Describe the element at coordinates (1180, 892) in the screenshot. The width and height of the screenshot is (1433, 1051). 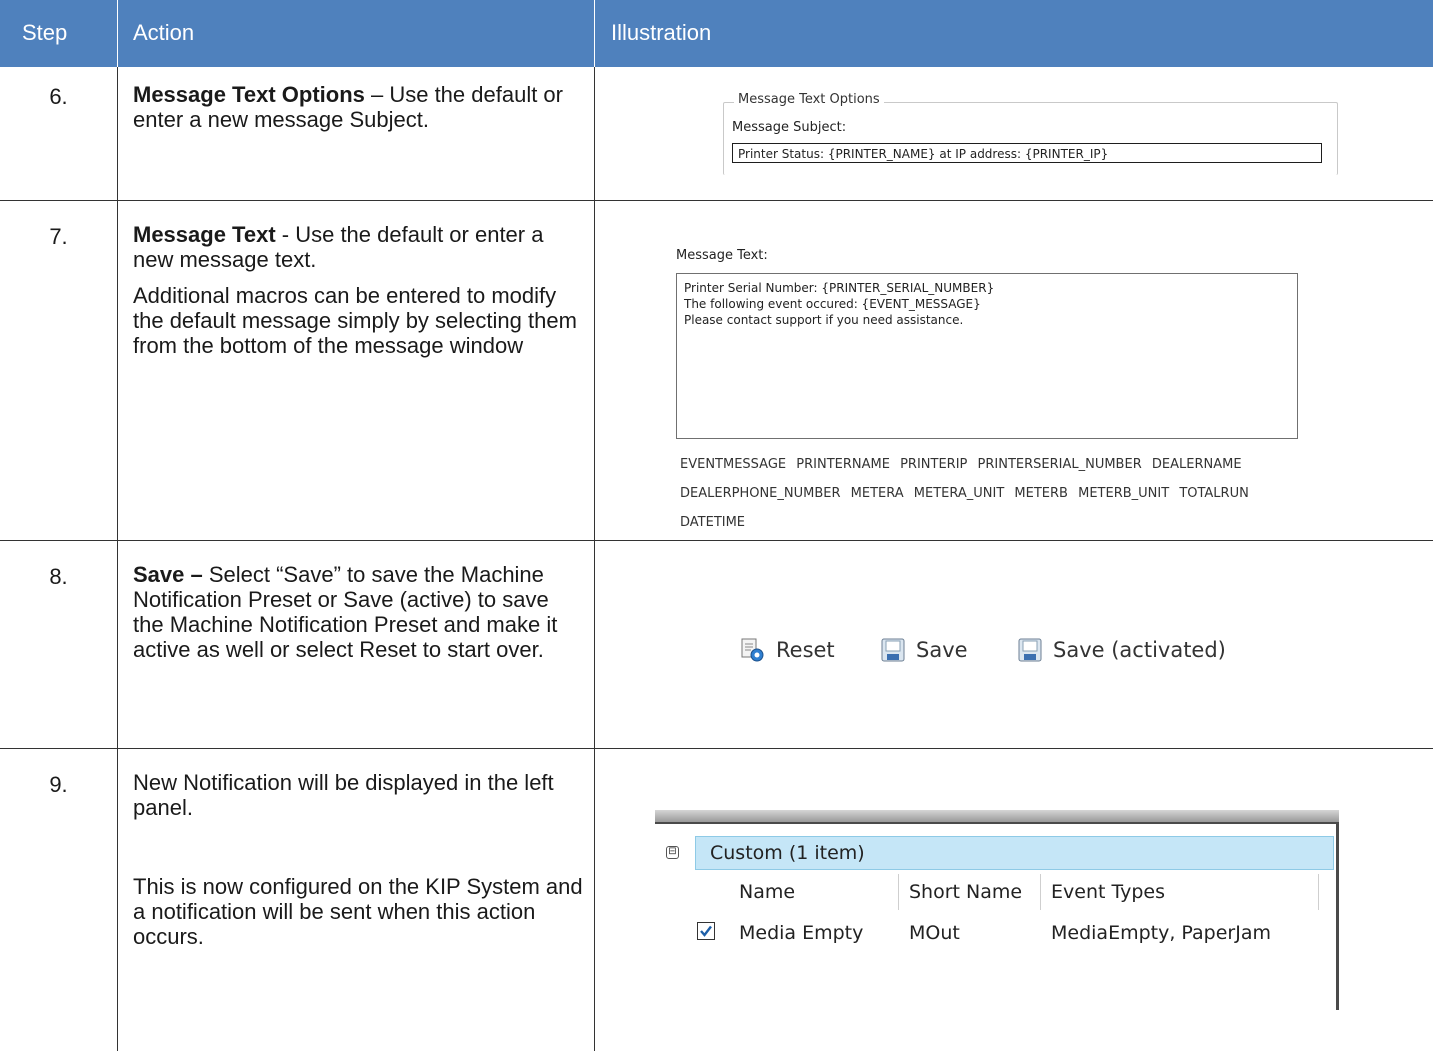
I see `column-header-event-types: Event Types` at that location.